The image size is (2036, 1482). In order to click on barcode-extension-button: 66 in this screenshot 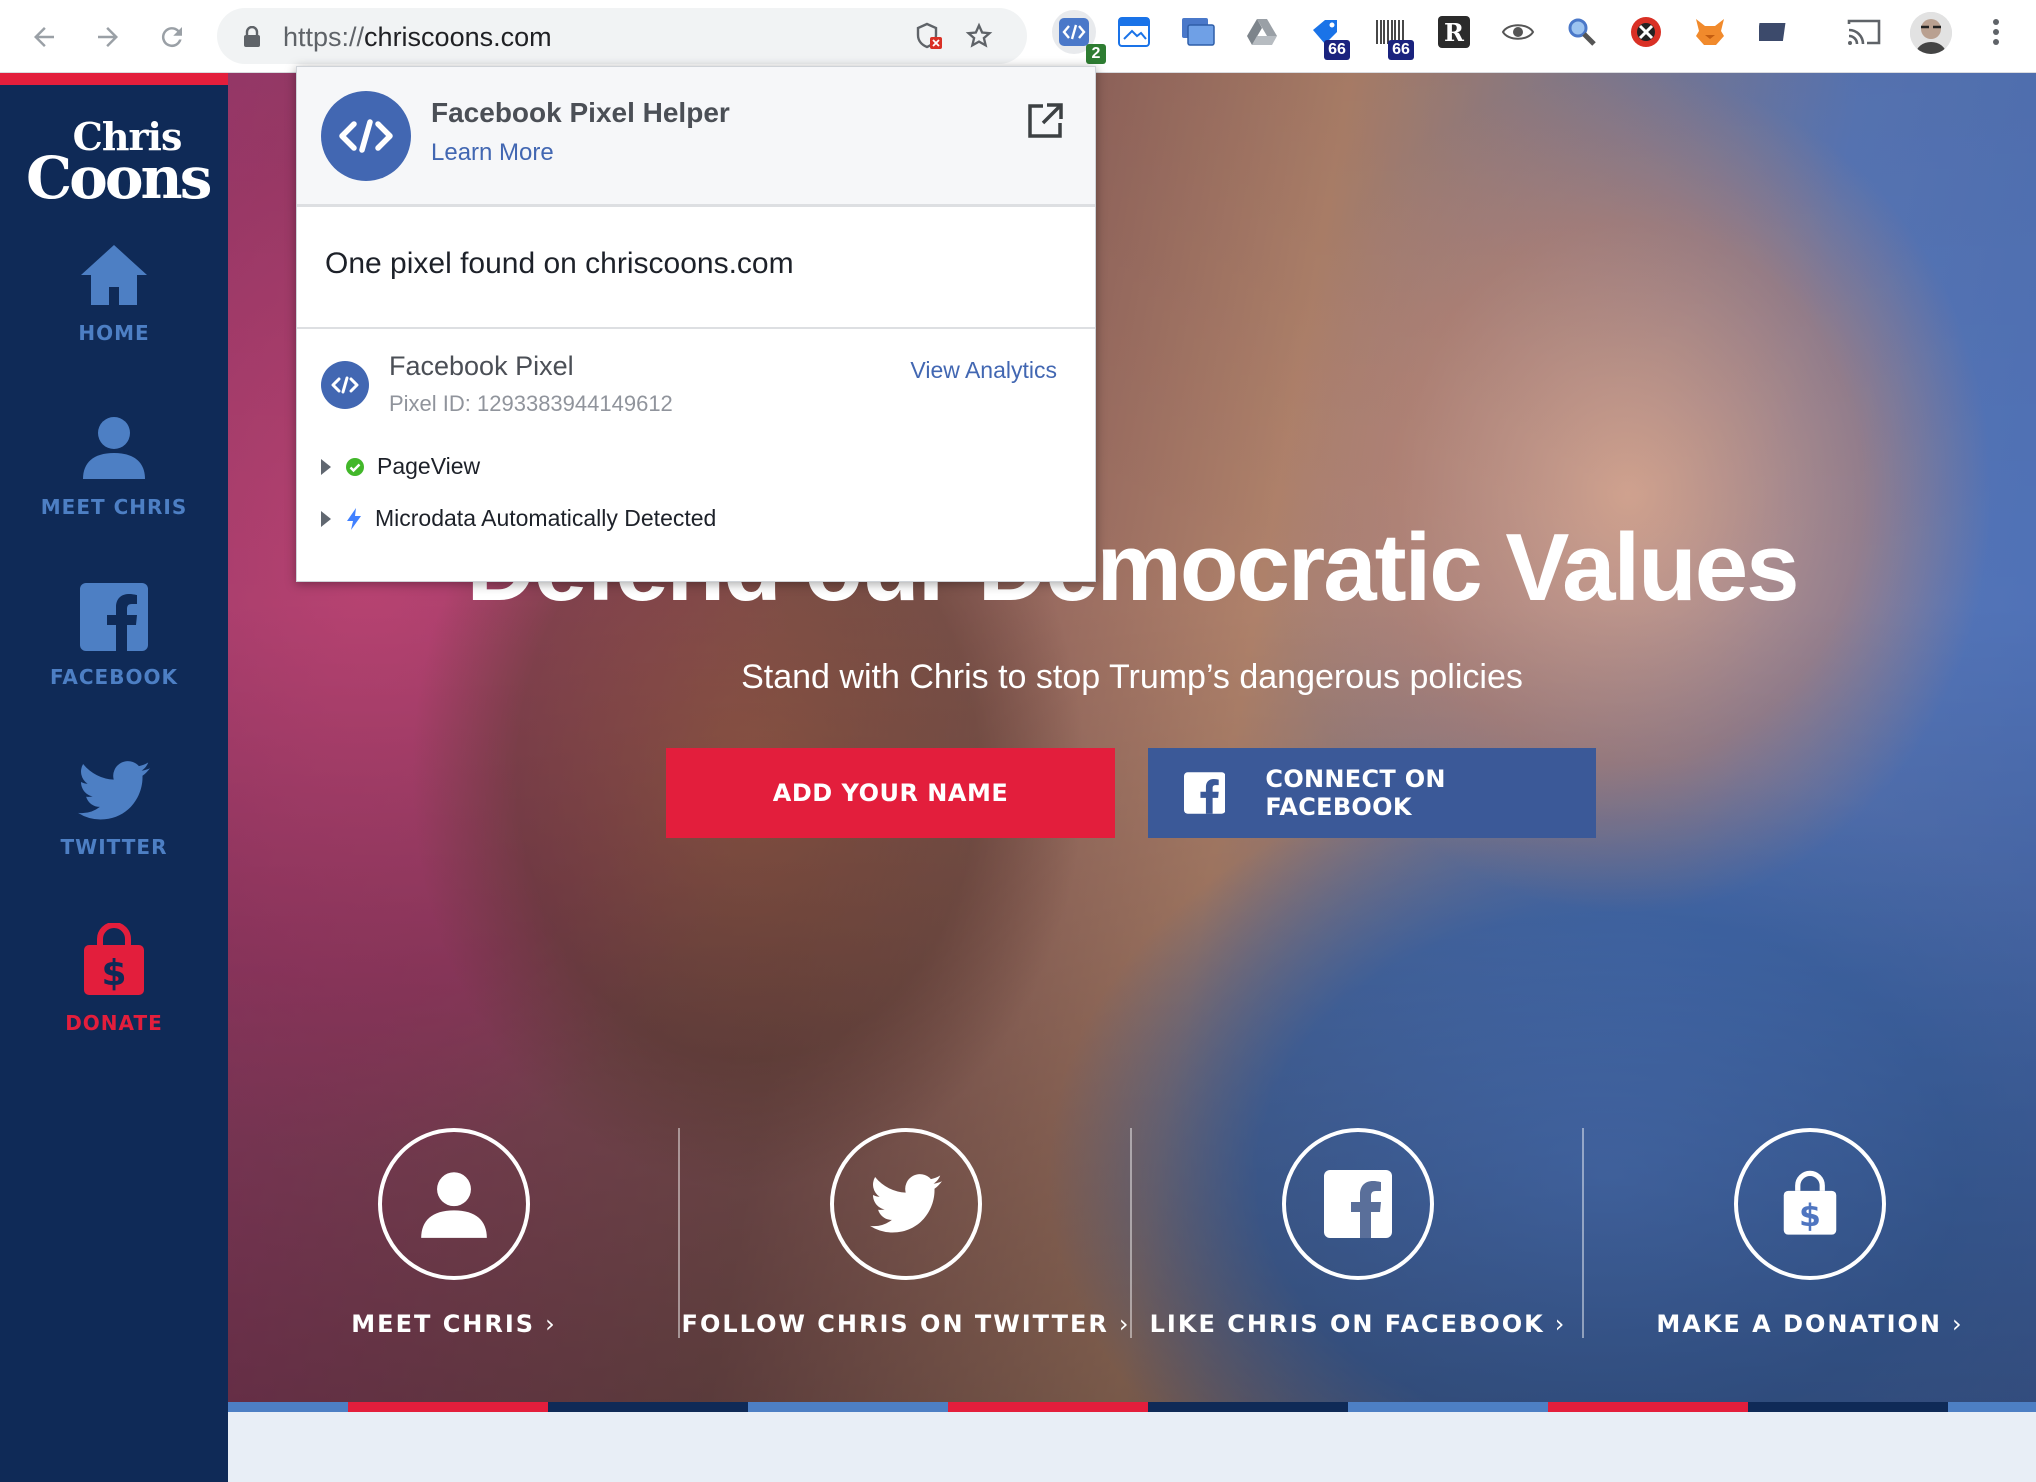, I will do `click(1393, 37)`.